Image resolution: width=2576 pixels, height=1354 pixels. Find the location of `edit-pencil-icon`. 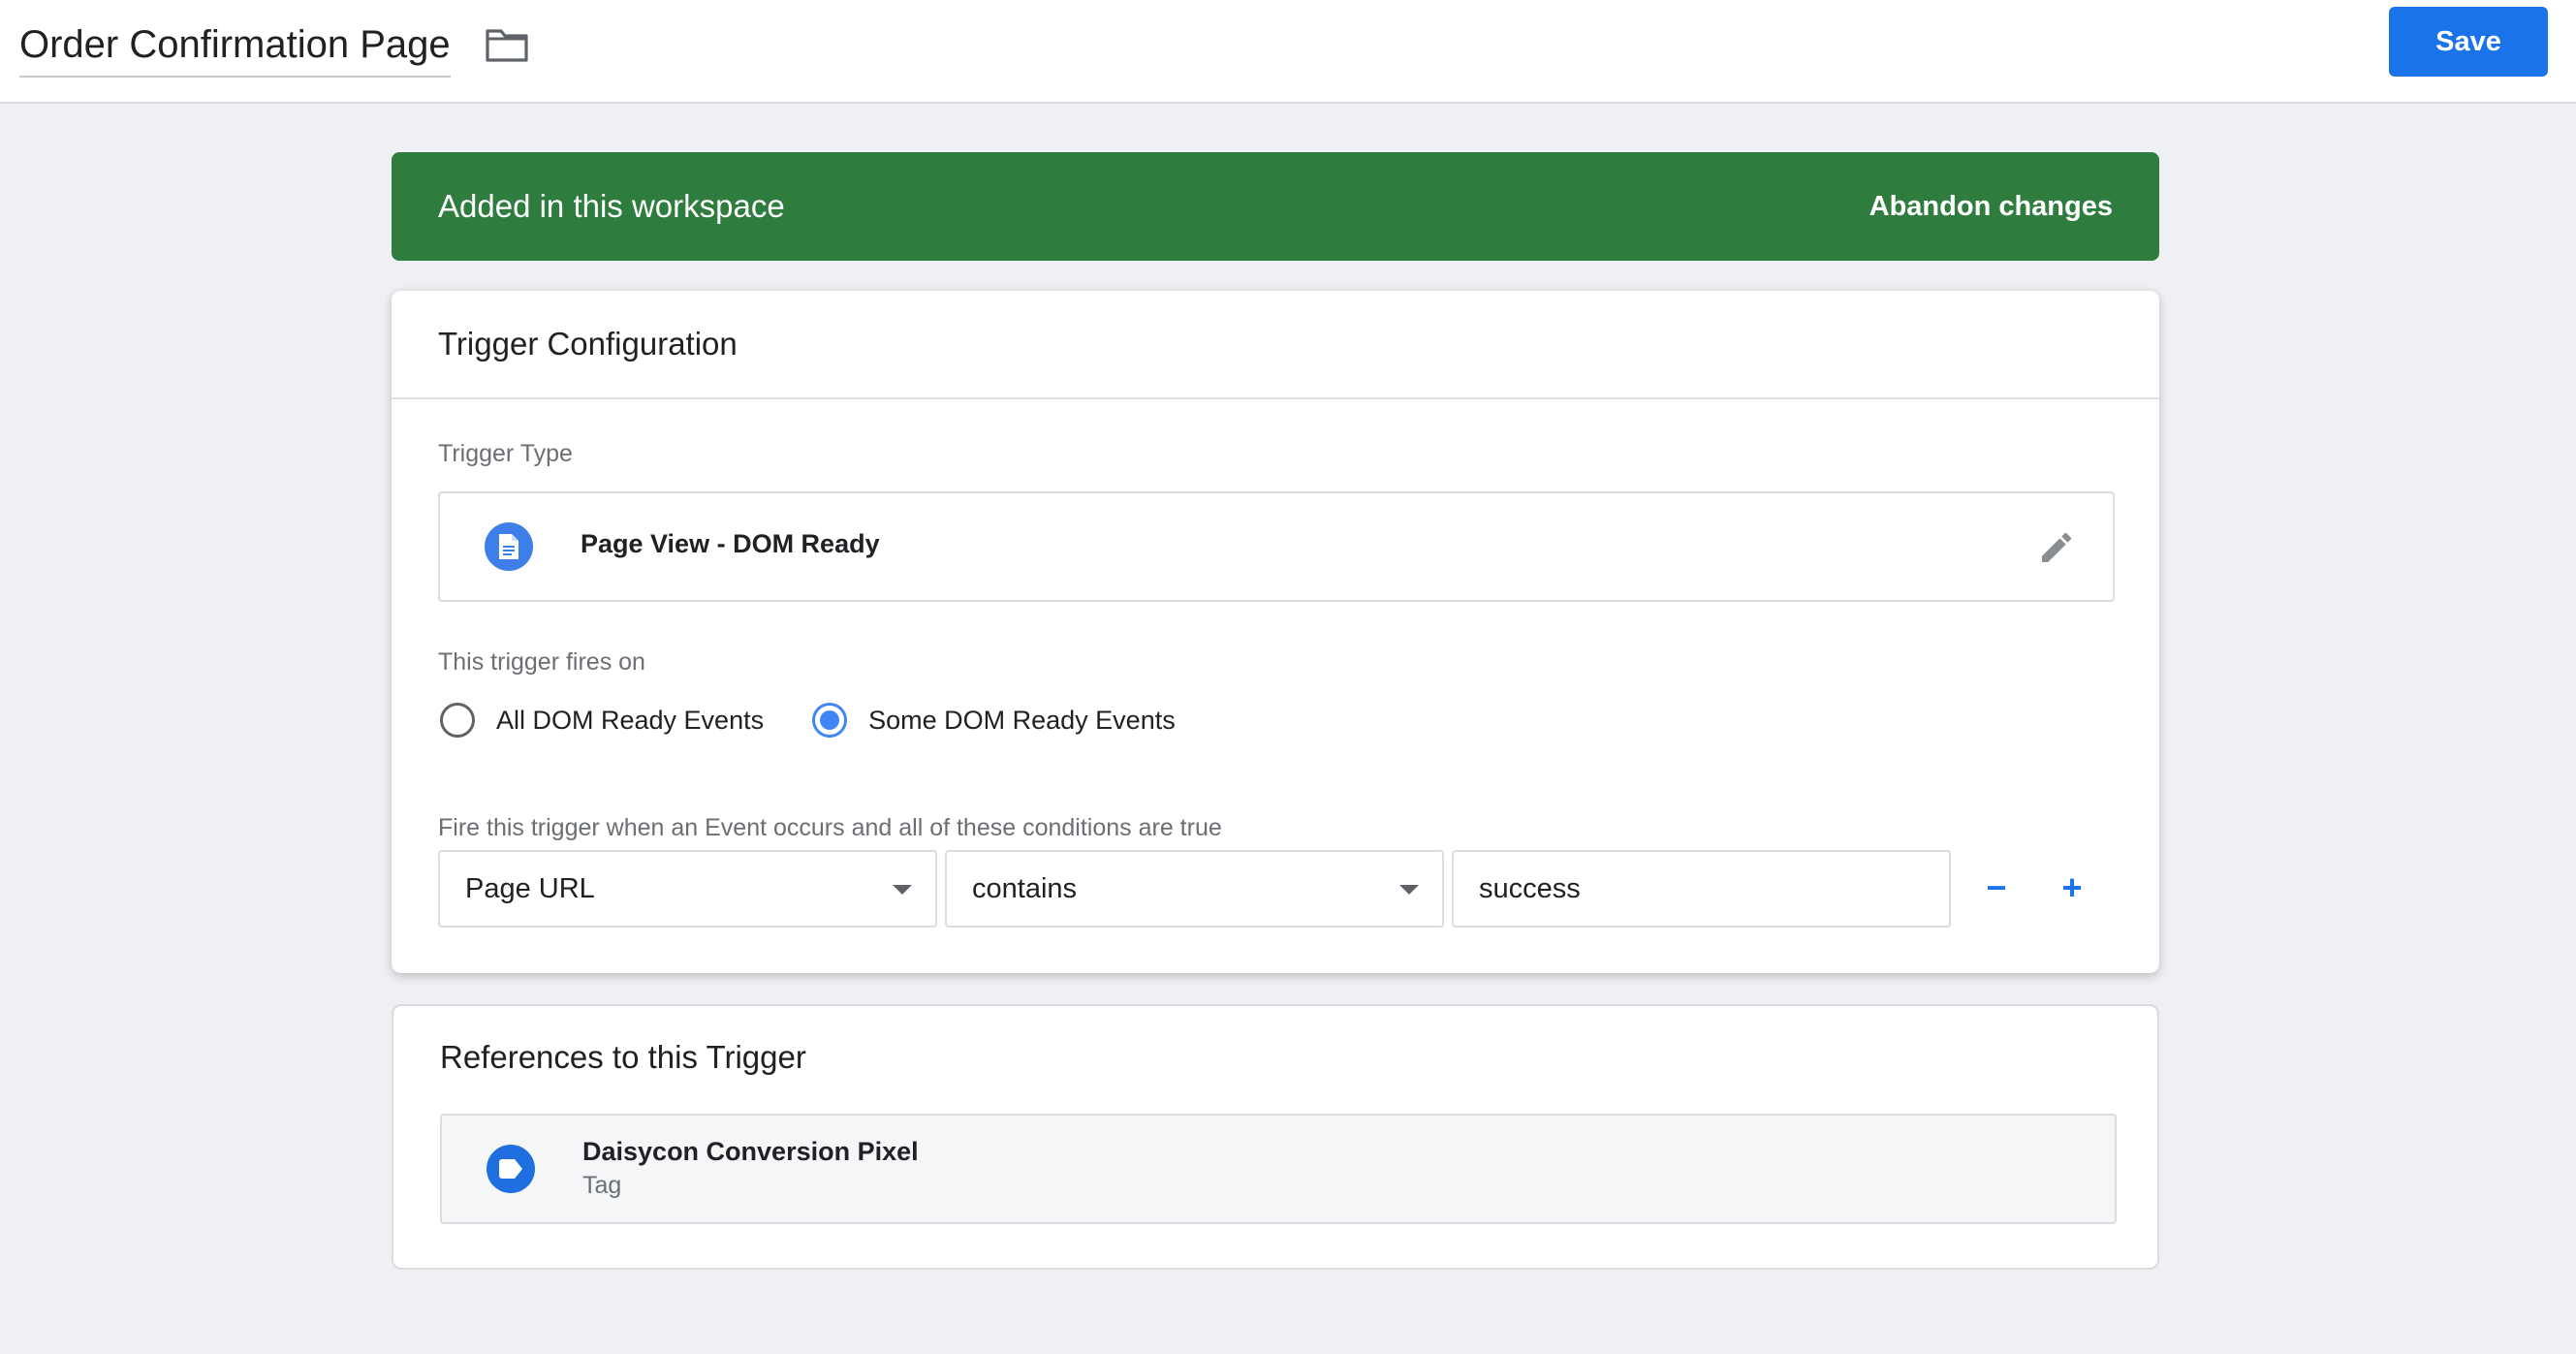

edit-pencil-icon is located at coordinates (2056, 547).